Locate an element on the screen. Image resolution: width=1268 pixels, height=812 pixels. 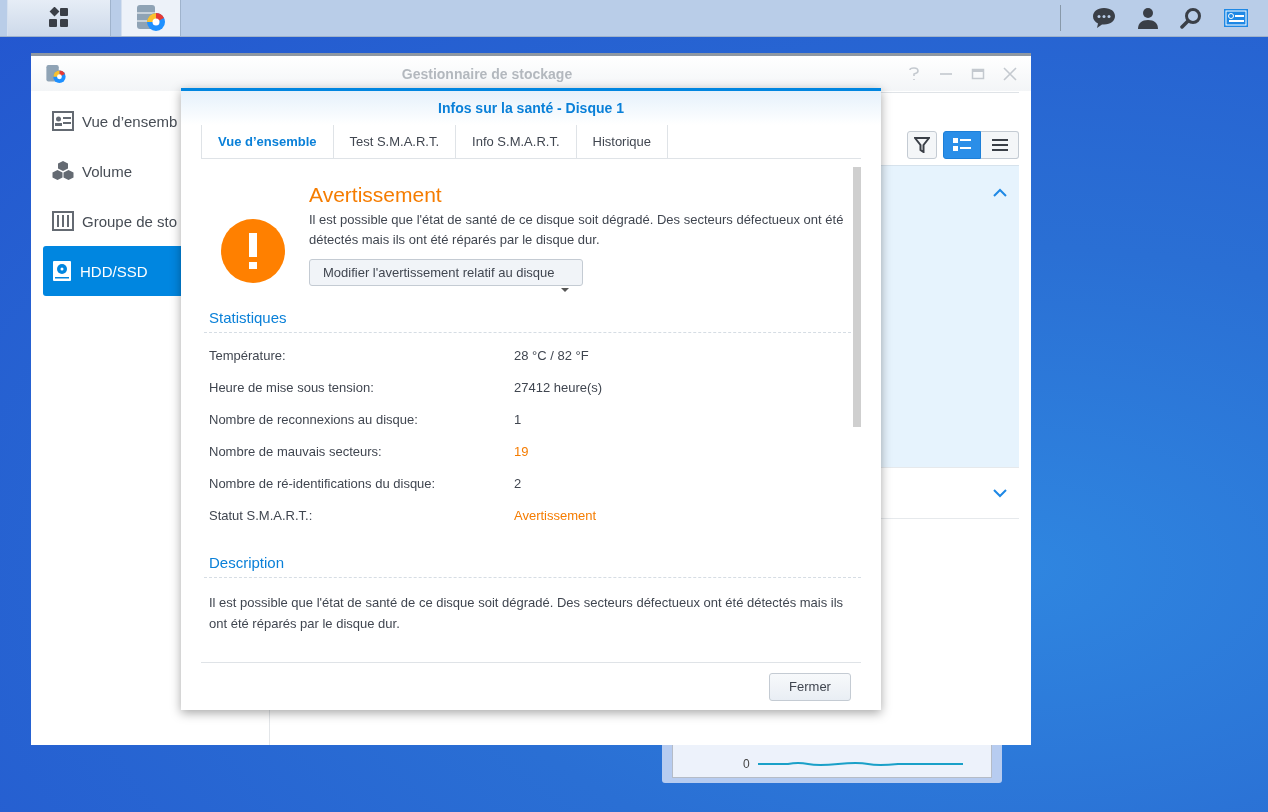
chat-icon is located at coordinates (1104, 18).